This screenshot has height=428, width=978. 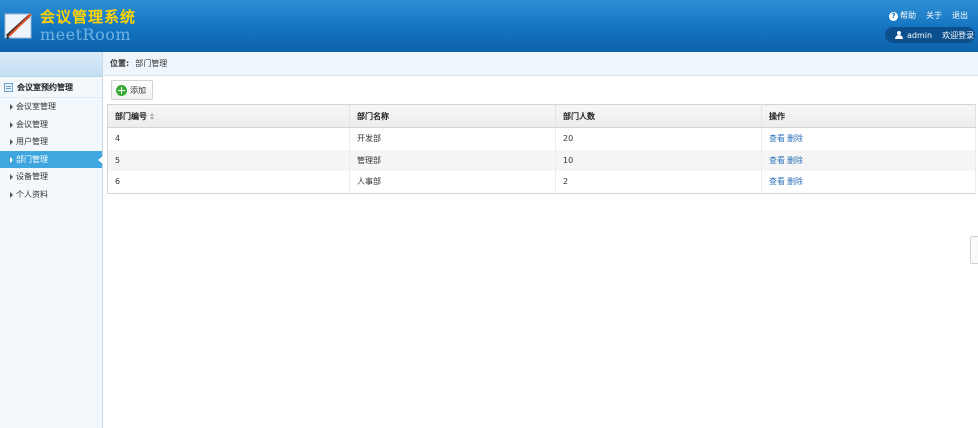 I want to click on user-icon, so click(x=899, y=35).